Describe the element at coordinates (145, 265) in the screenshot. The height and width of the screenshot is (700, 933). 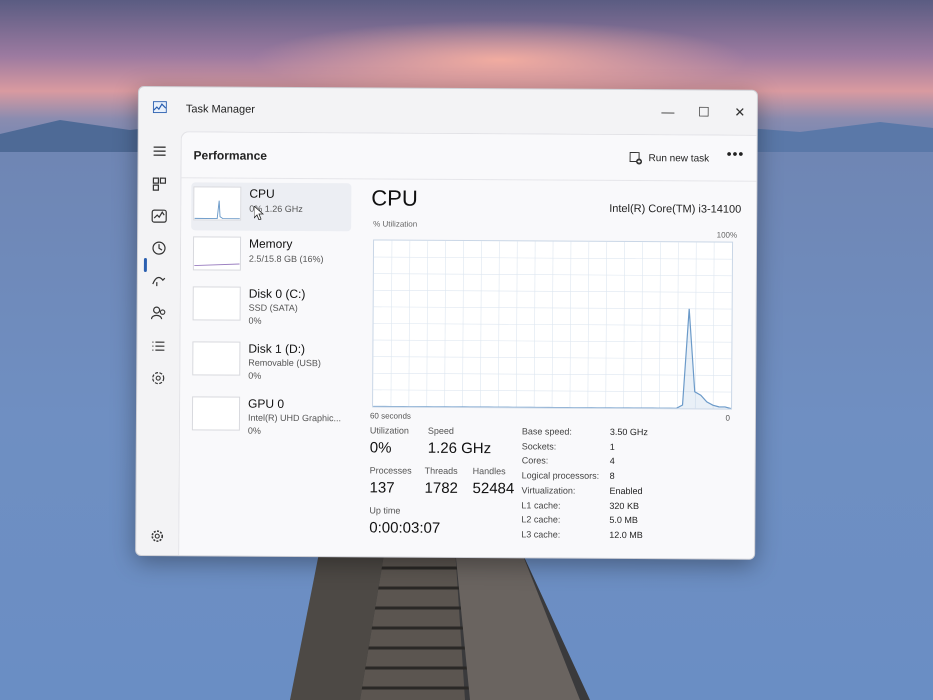
I see `active-nav-indicator` at that location.